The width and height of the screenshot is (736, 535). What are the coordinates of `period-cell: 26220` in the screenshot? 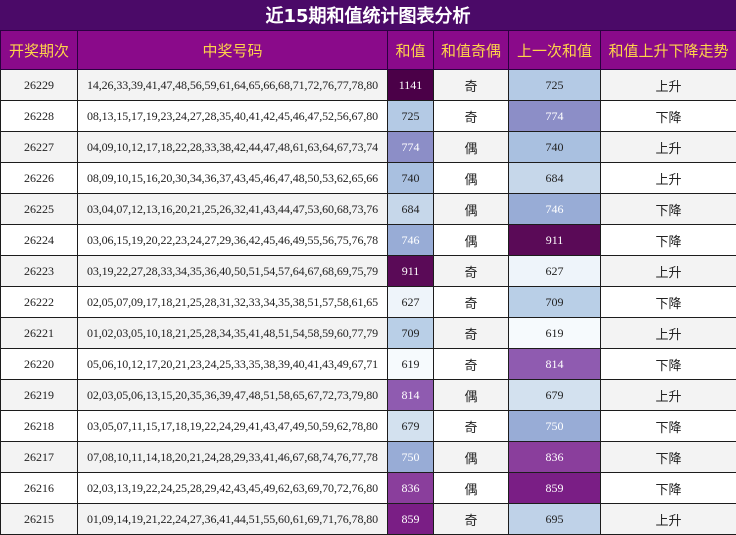 It's located at (39, 364).